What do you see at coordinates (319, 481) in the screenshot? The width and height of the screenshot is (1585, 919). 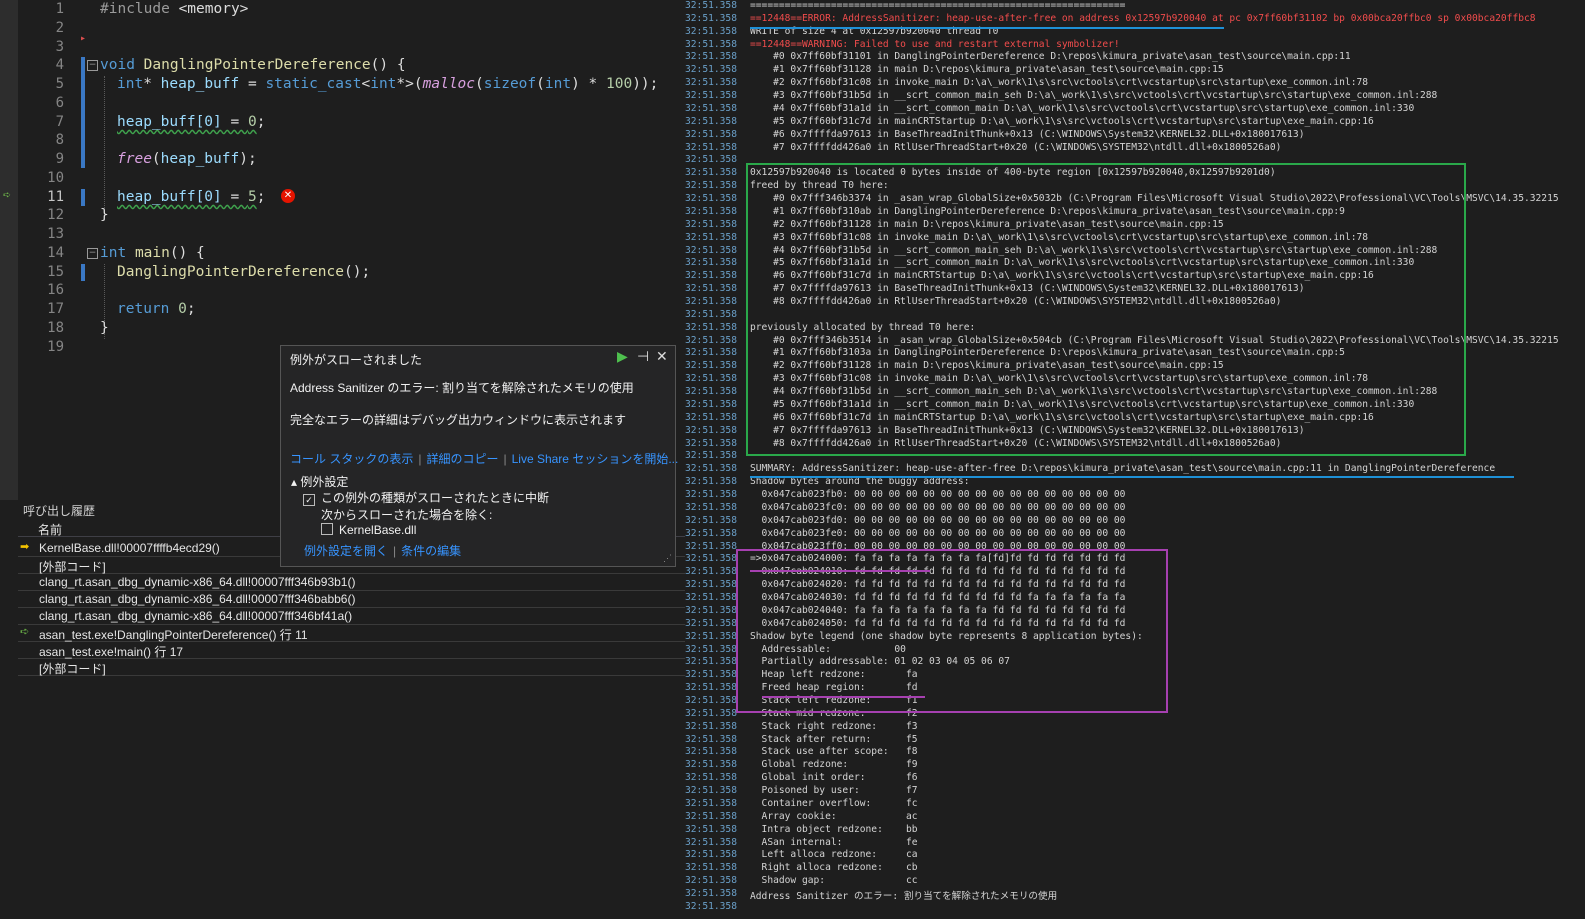 I see `exception-settings-section: ▴ 例外設定` at bounding box center [319, 481].